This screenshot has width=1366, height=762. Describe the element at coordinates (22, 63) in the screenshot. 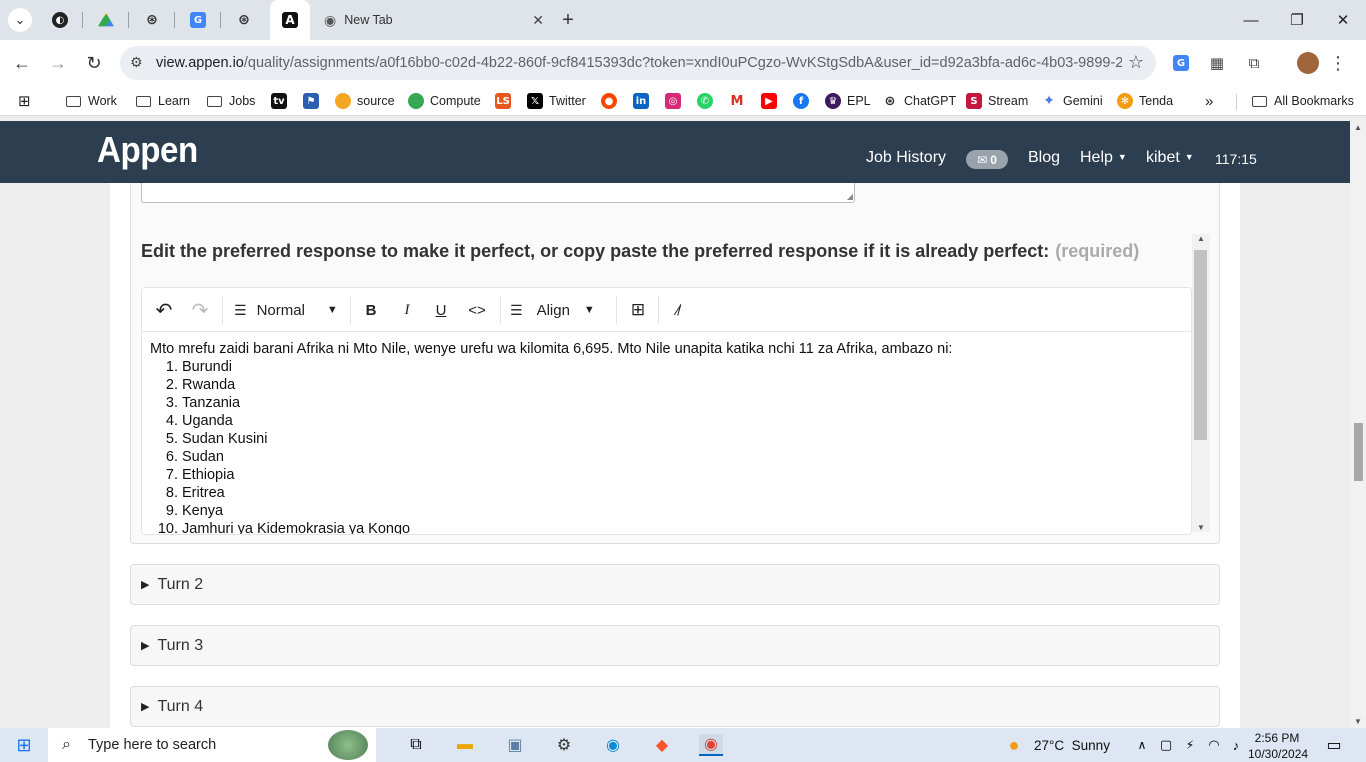

I see `back-button: ←` at that location.